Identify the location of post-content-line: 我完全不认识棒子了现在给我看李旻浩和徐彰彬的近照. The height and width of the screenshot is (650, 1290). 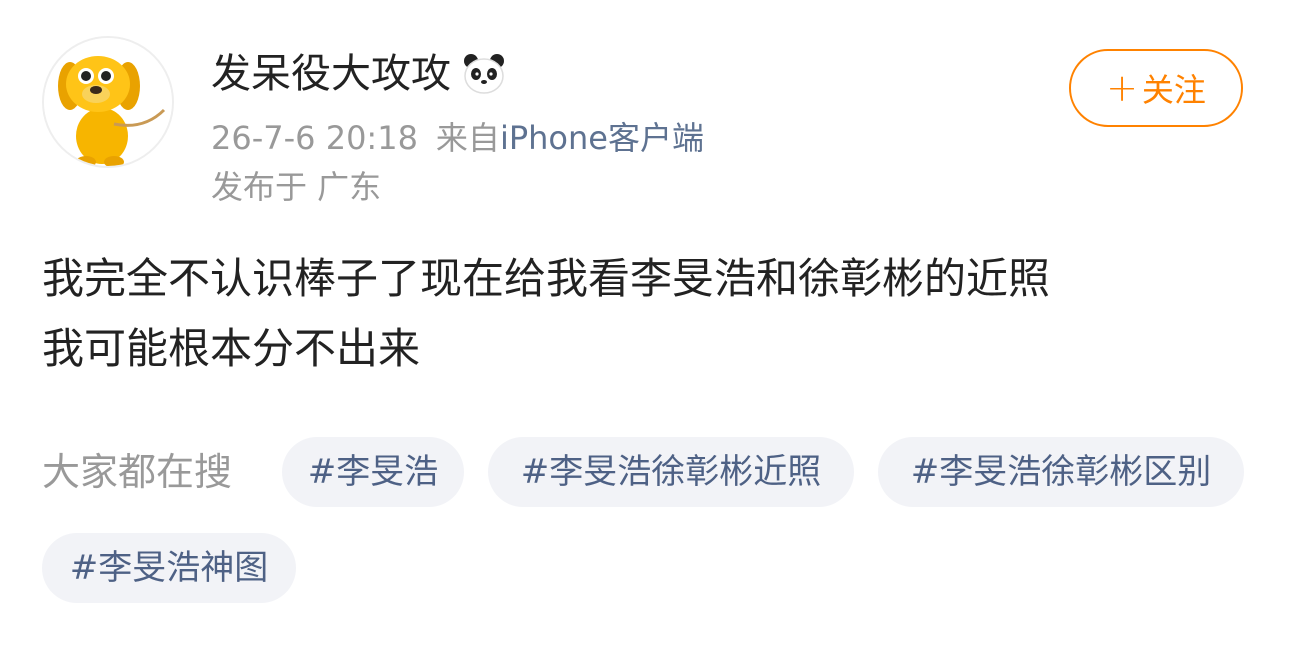
(546, 278).